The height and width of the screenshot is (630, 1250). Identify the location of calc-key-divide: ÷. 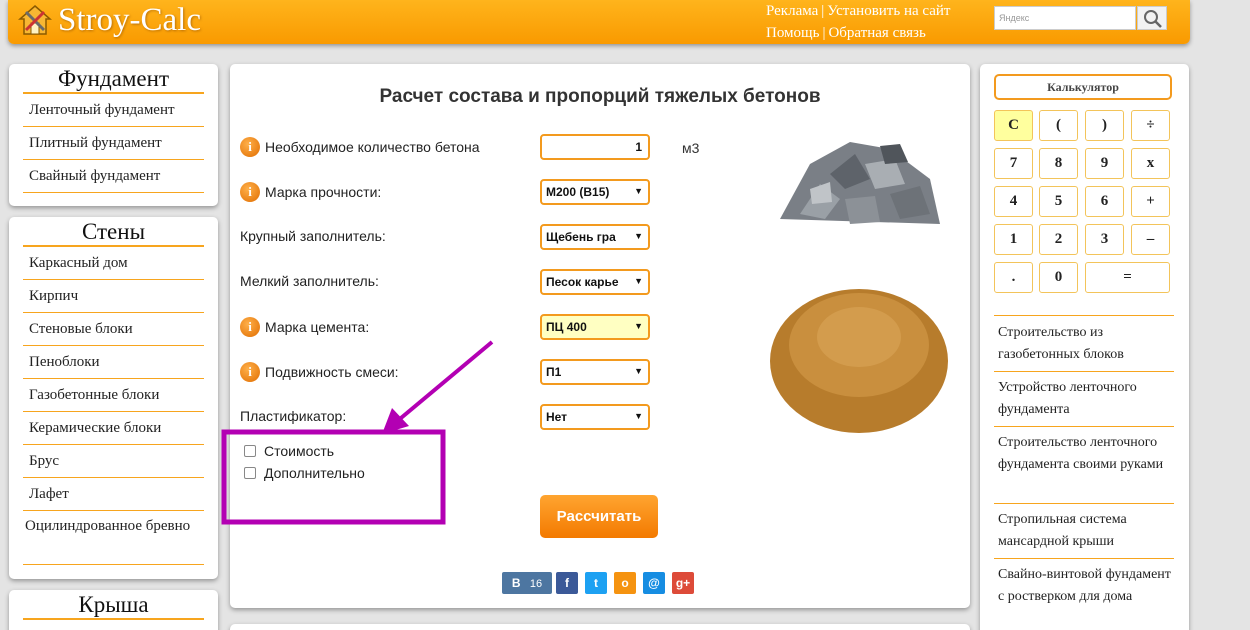
(1150, 125).